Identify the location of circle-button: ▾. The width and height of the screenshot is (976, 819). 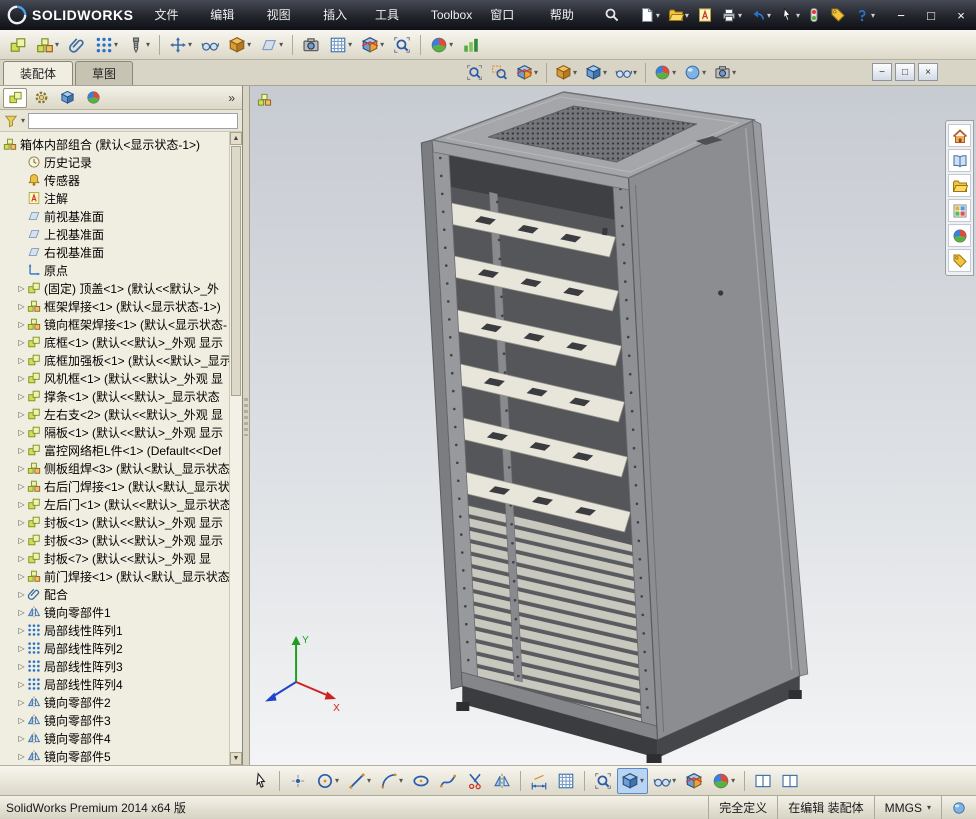
(327, 781).